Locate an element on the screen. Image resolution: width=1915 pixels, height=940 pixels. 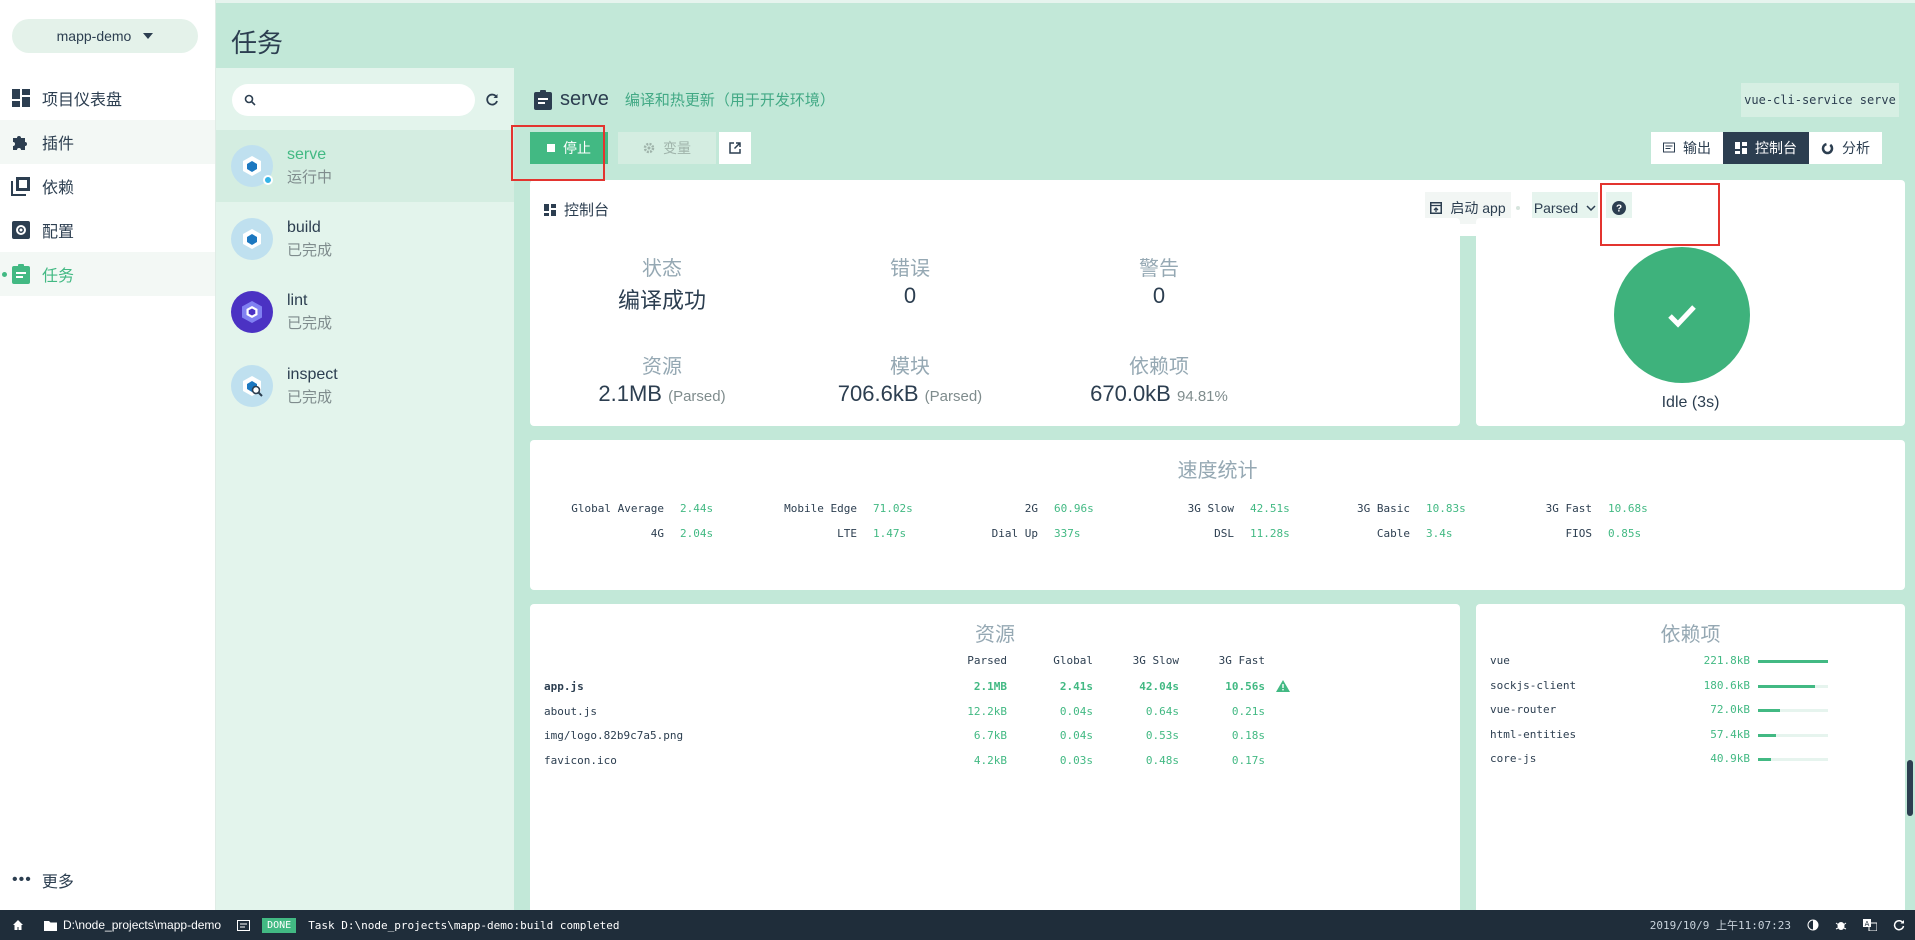
task-search-input is located at coordinates (353, 100).